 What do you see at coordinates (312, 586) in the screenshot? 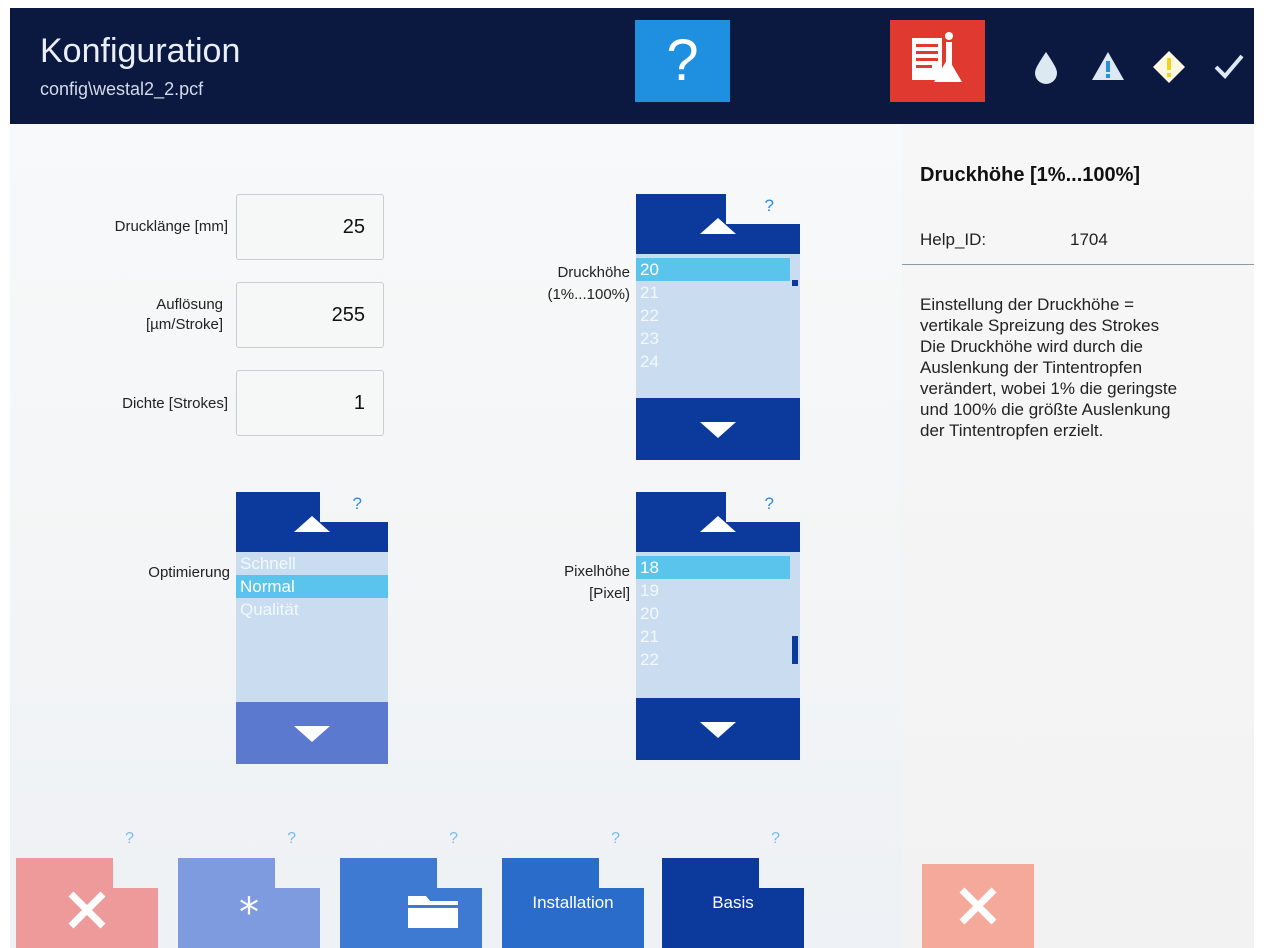
I see `list-item-selected: Normal` at bounding box center [312, 586].